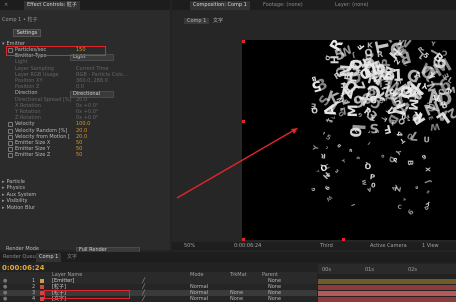  I want to click on ruler-tick: 02s, so click(412, 270).